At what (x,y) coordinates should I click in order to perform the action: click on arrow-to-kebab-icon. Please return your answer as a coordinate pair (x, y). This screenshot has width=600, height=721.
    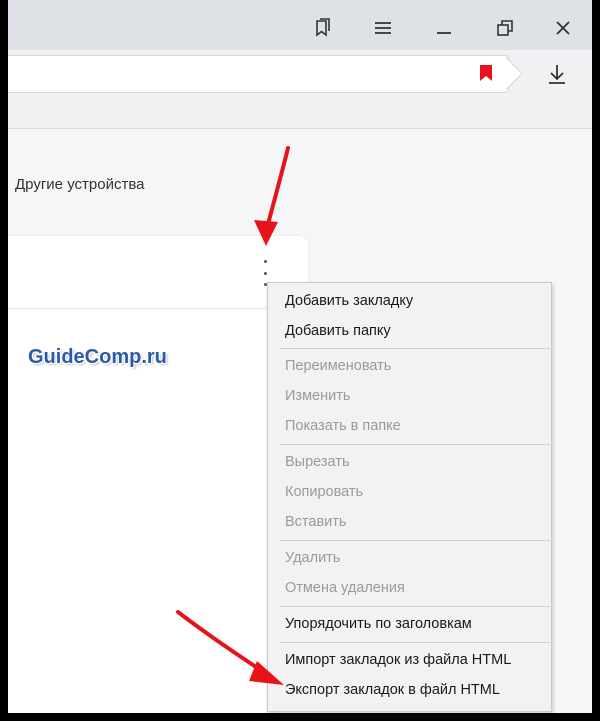
    Looking at the image, I should click on (272, 196).